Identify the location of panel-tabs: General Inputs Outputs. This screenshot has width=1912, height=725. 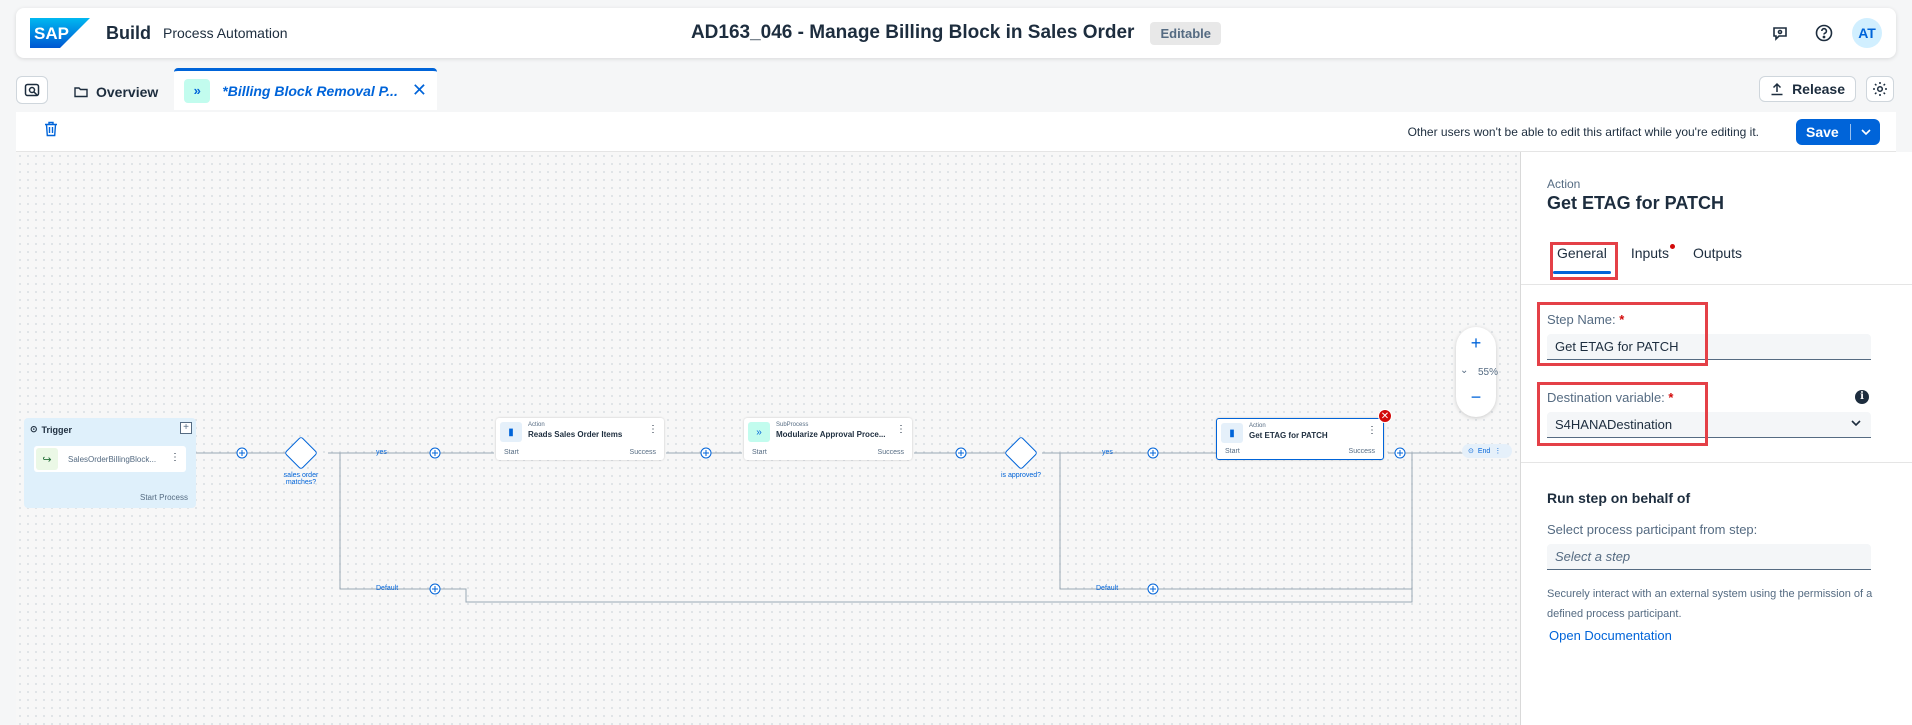
(1649, 258).